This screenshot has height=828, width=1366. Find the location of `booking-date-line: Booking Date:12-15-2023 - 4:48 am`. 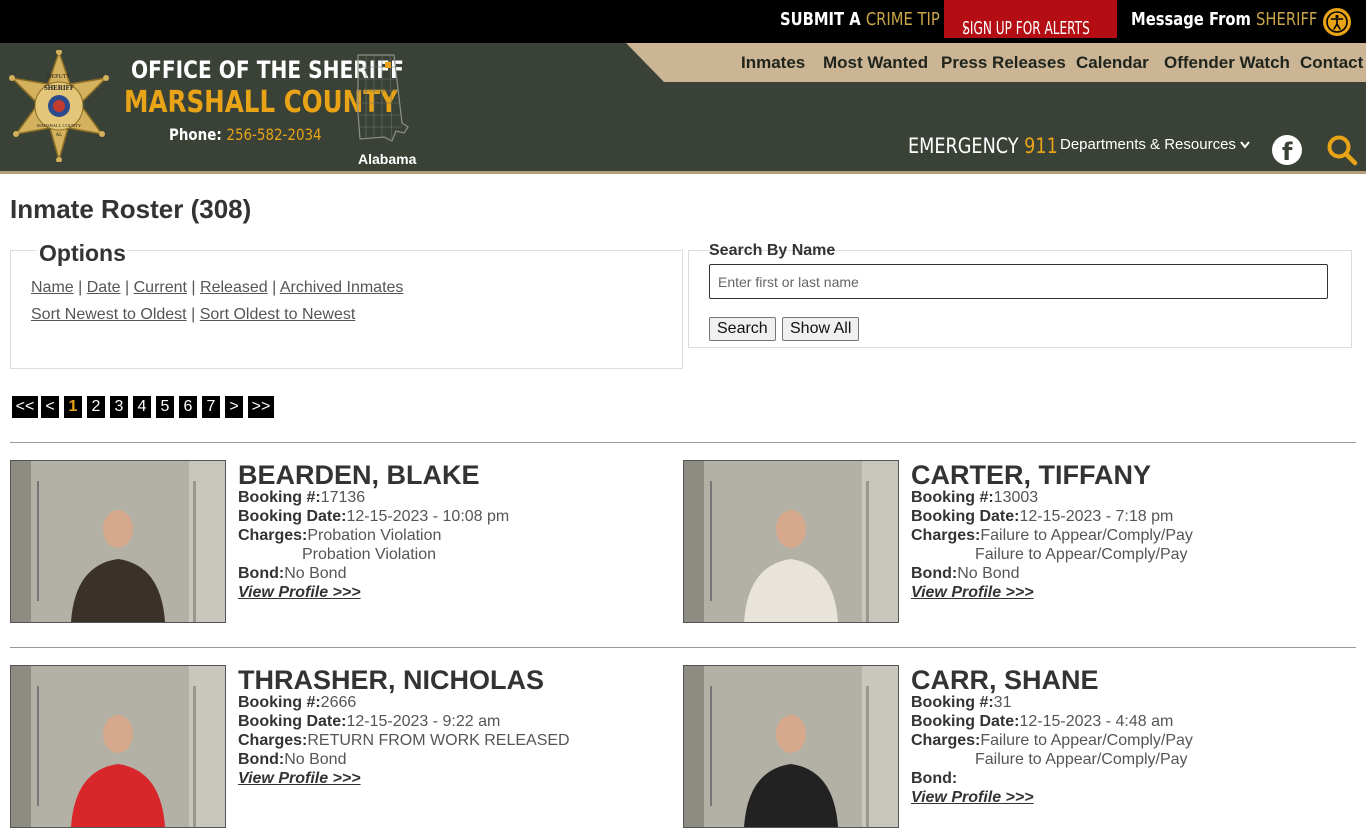

booking-date-line: Booking Date:12-15-2023 - 4:48 am is located at coordinates (1042, 722).